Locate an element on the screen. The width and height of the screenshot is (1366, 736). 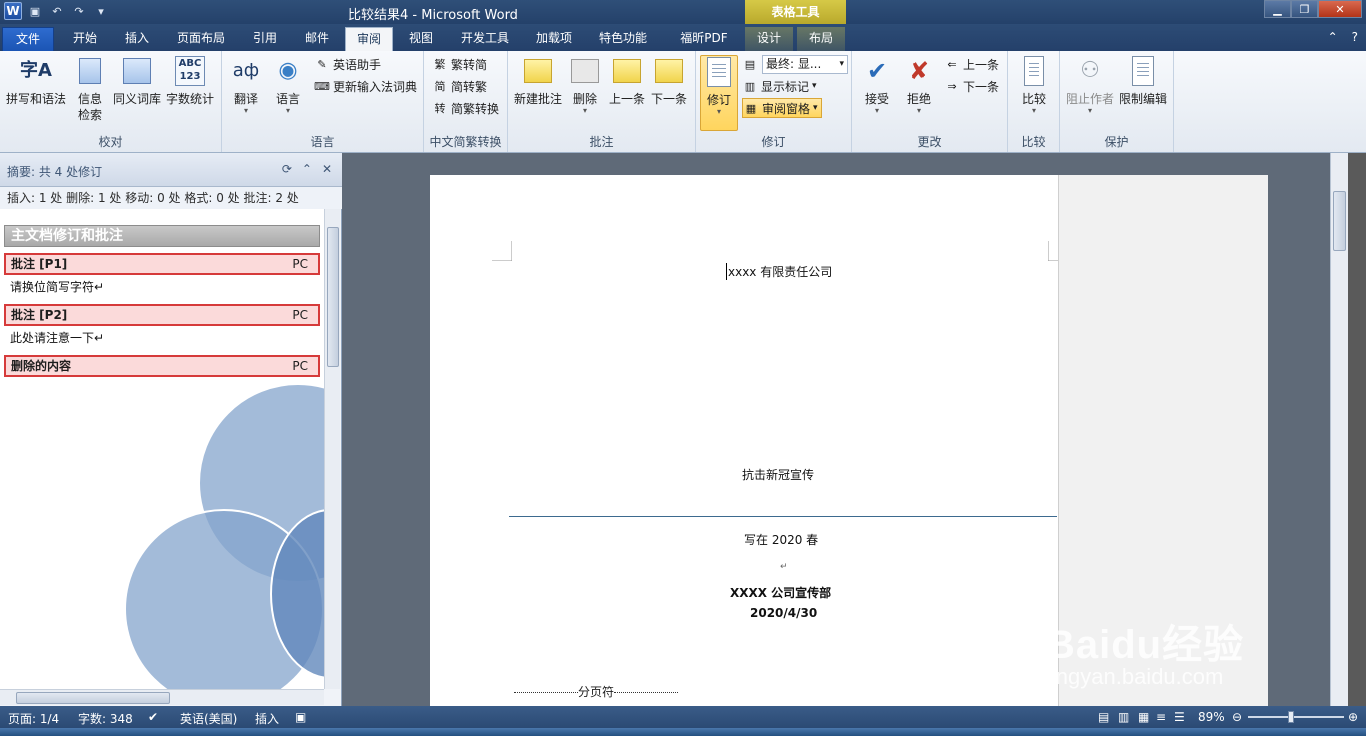
show-markup-button: ▥ 显示标记 ▾ is located at coordinates (779, 86).